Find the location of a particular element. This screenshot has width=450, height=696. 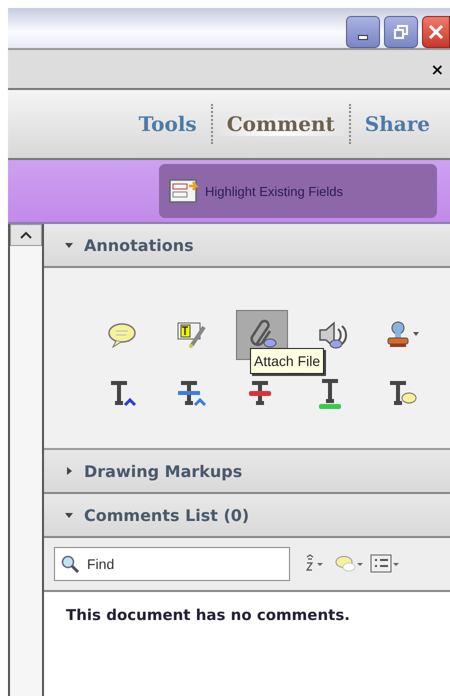

restore-button is located at coordinates (401, 32).